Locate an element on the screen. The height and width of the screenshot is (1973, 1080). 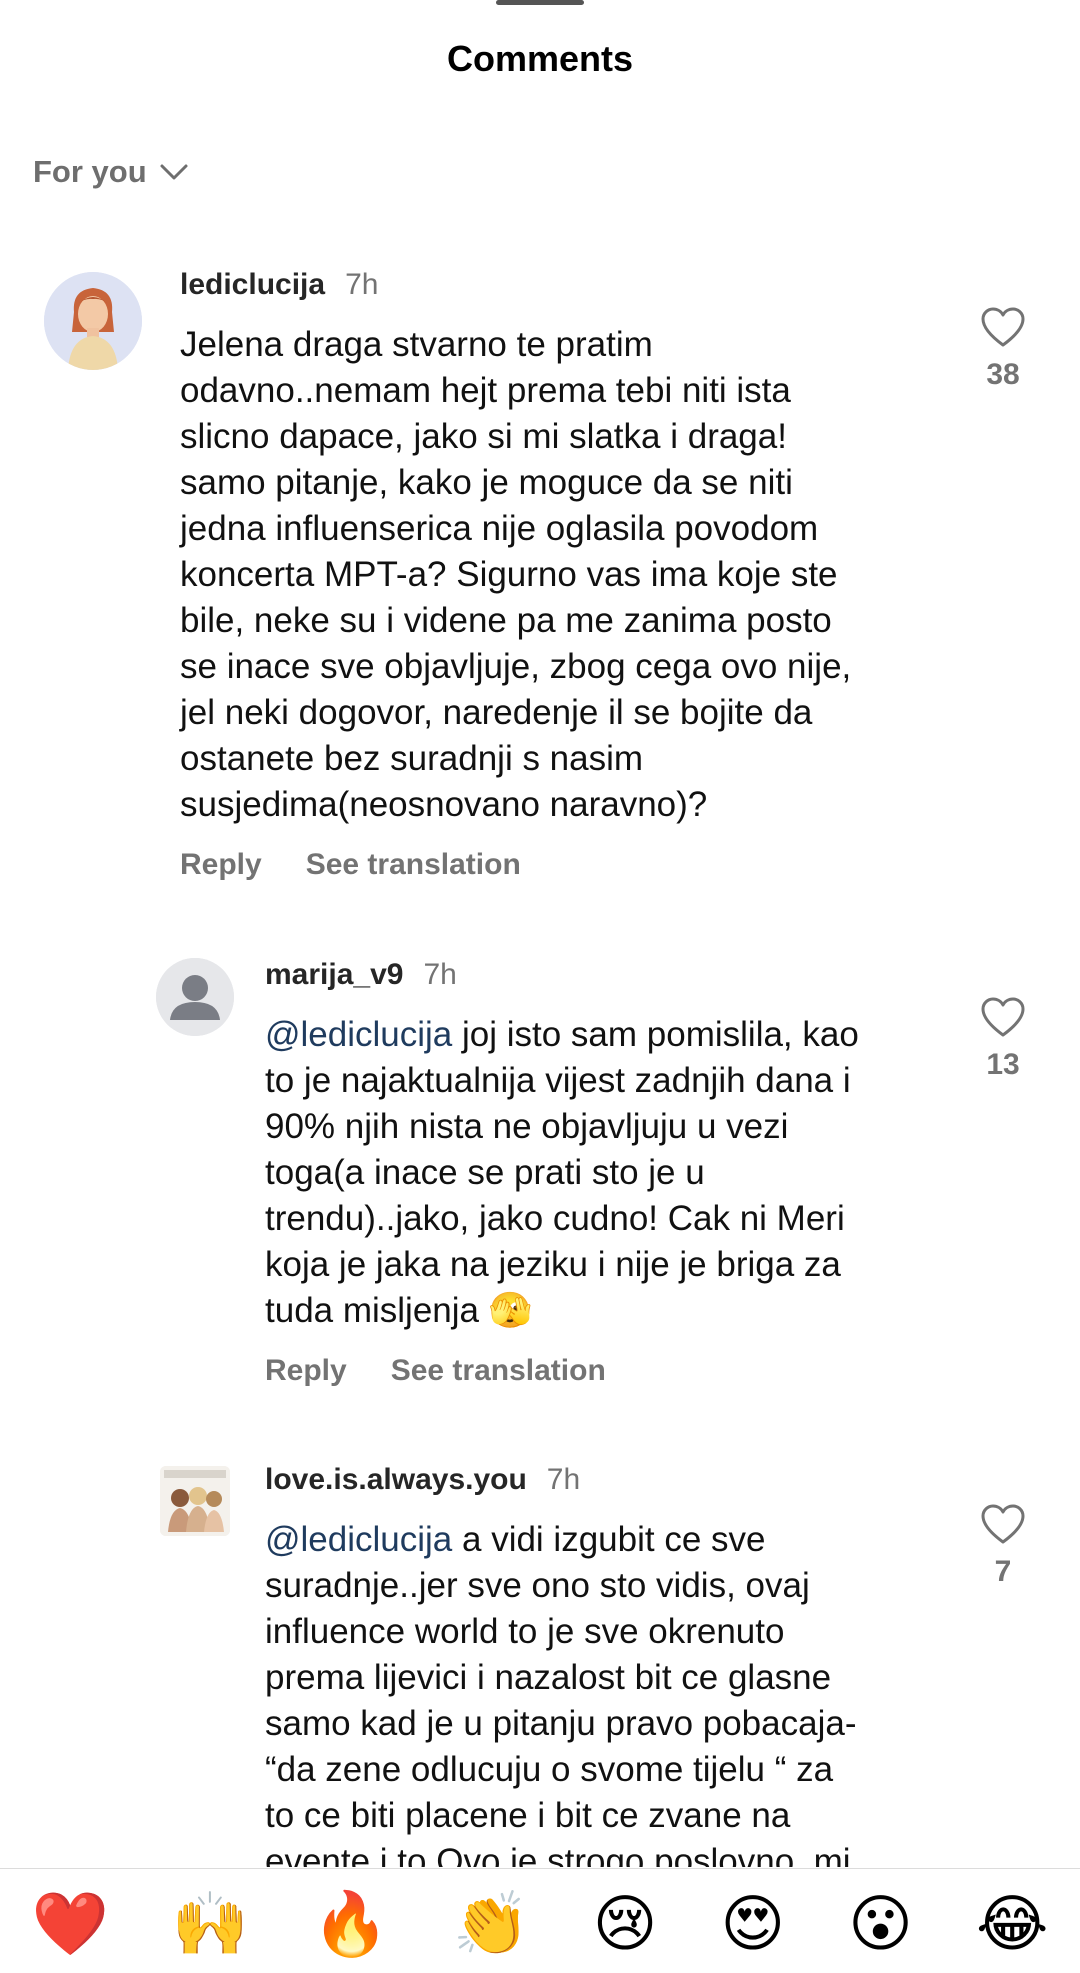
comment-username: marija_v9 is located at coordinates (334, 975).